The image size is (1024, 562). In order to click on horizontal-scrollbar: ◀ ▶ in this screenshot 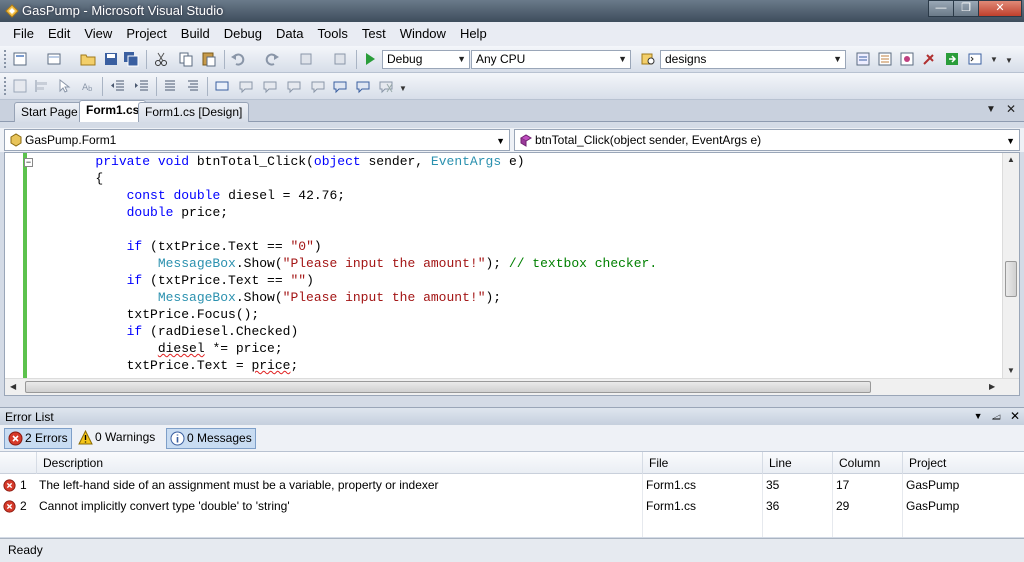, I will do `click(512, 386)`.